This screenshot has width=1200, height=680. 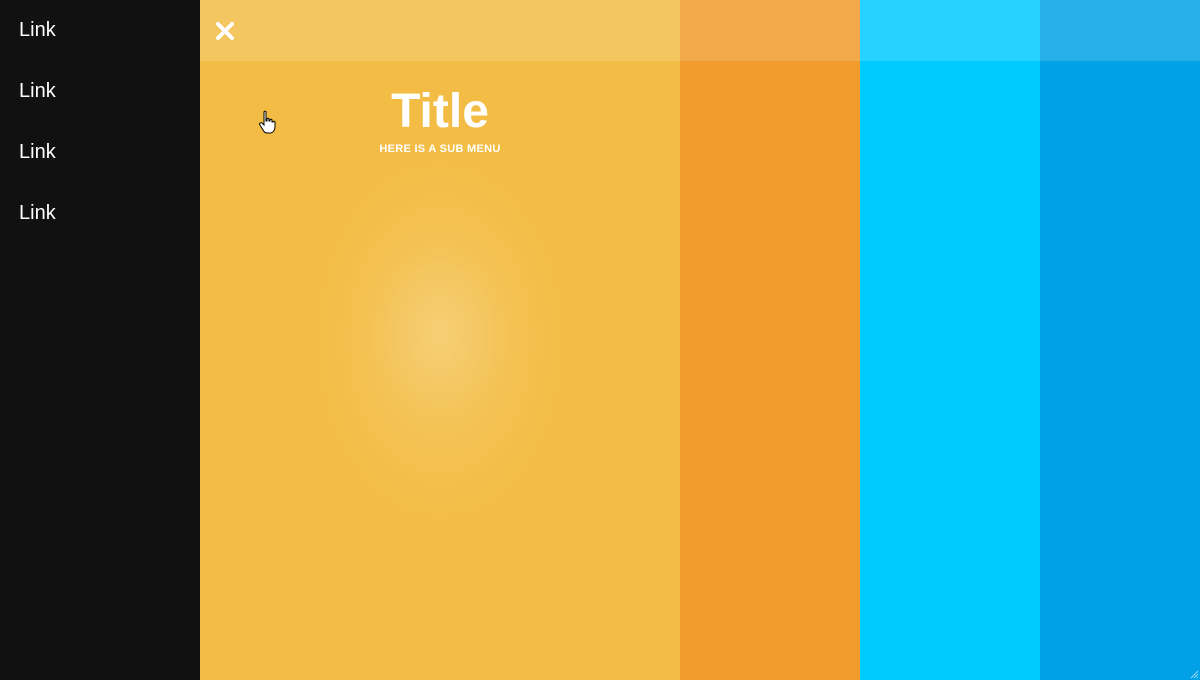 What do you see at coordinates (100, 213) in the screenshot?
I see `side-menu-link-4: Link` at bounding box center [100, 213].